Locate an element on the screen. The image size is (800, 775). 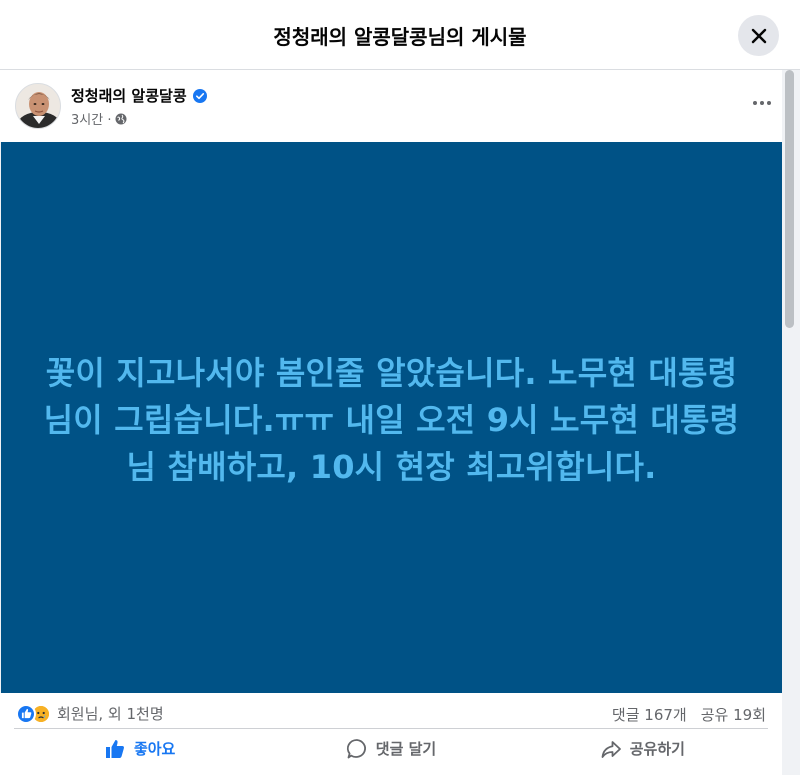
modal-header: 정청래의 알콩달콩님의 게시물 is located at coordinates (400, 35).